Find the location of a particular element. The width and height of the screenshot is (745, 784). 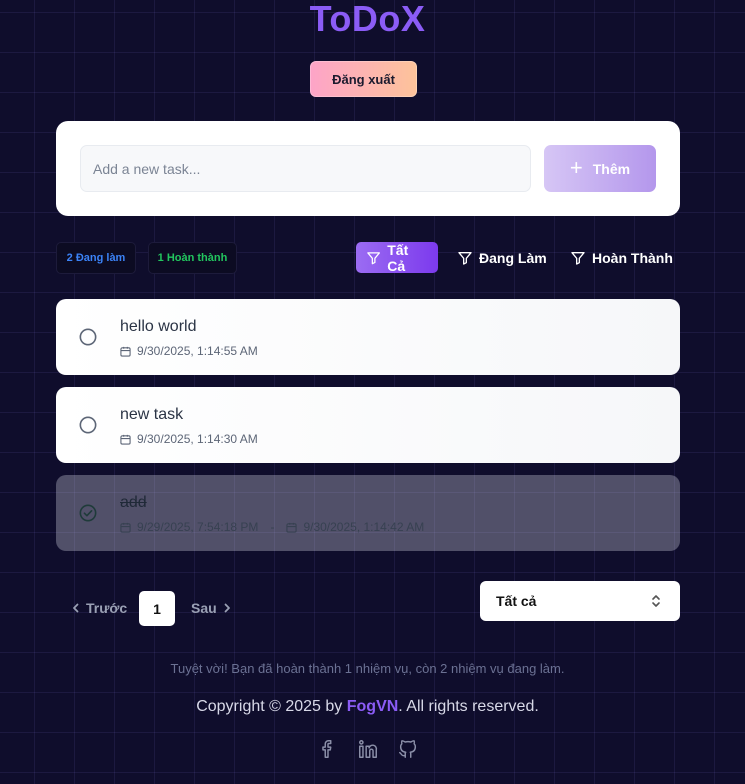

task-created-date: 9/30/2025, 1:14:55 AM is located at coordinates (197, 351).